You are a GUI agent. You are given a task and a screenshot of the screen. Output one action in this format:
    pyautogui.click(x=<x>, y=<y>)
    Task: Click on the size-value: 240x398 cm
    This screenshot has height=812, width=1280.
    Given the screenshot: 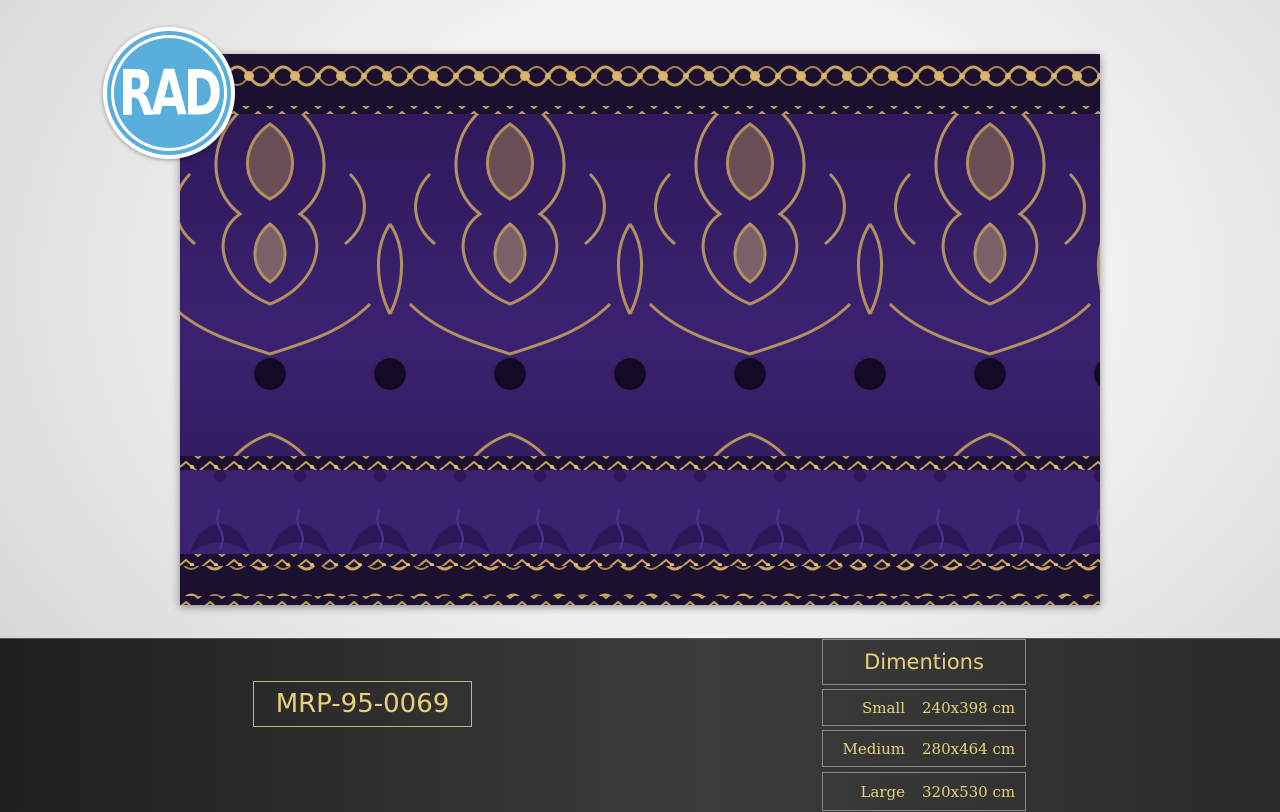 What is the action you would take?
    pyautogui.click(x=969, y=707)
    